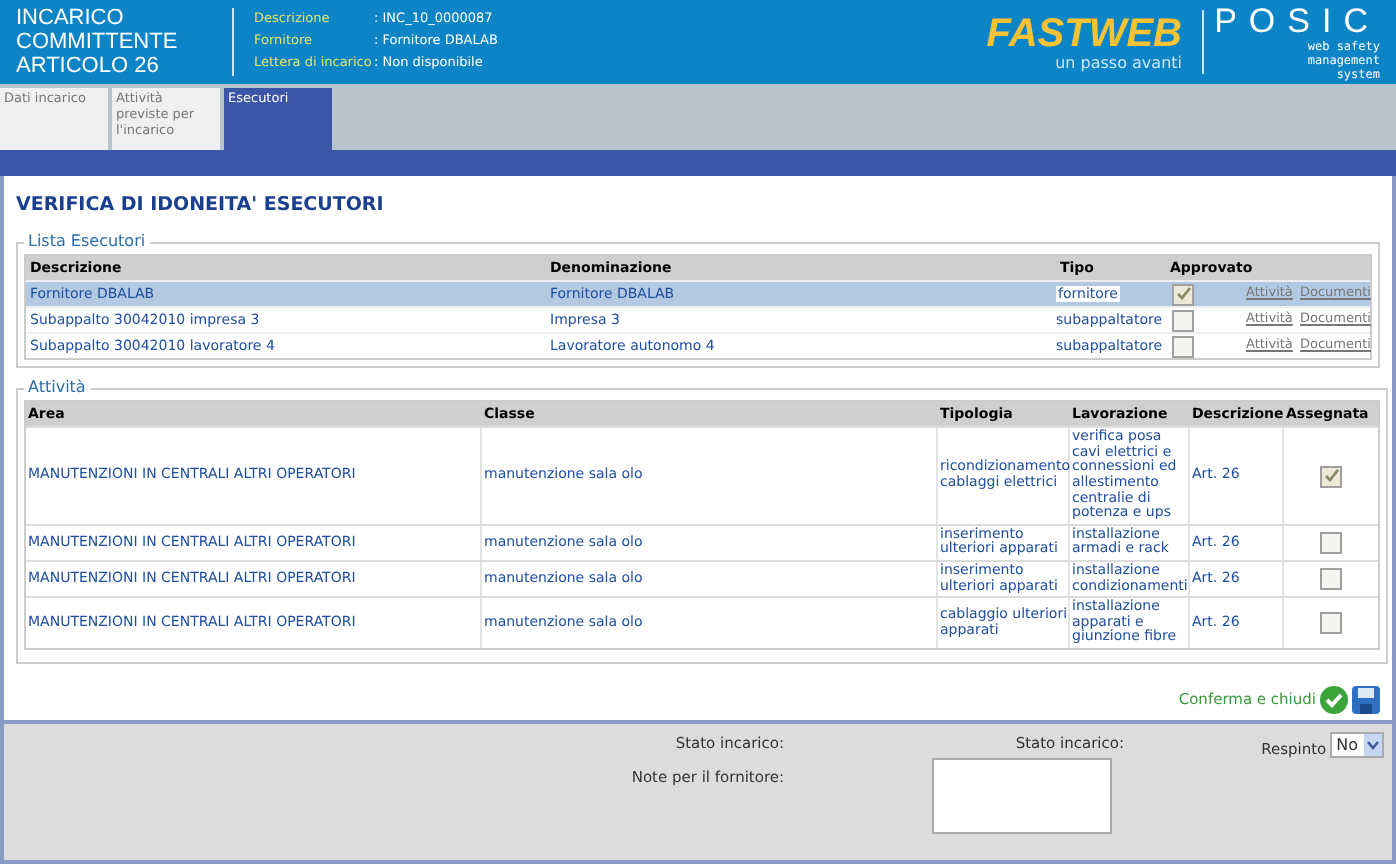  I want to click on brand-logo: FASTWEB, so click(1084, 33).